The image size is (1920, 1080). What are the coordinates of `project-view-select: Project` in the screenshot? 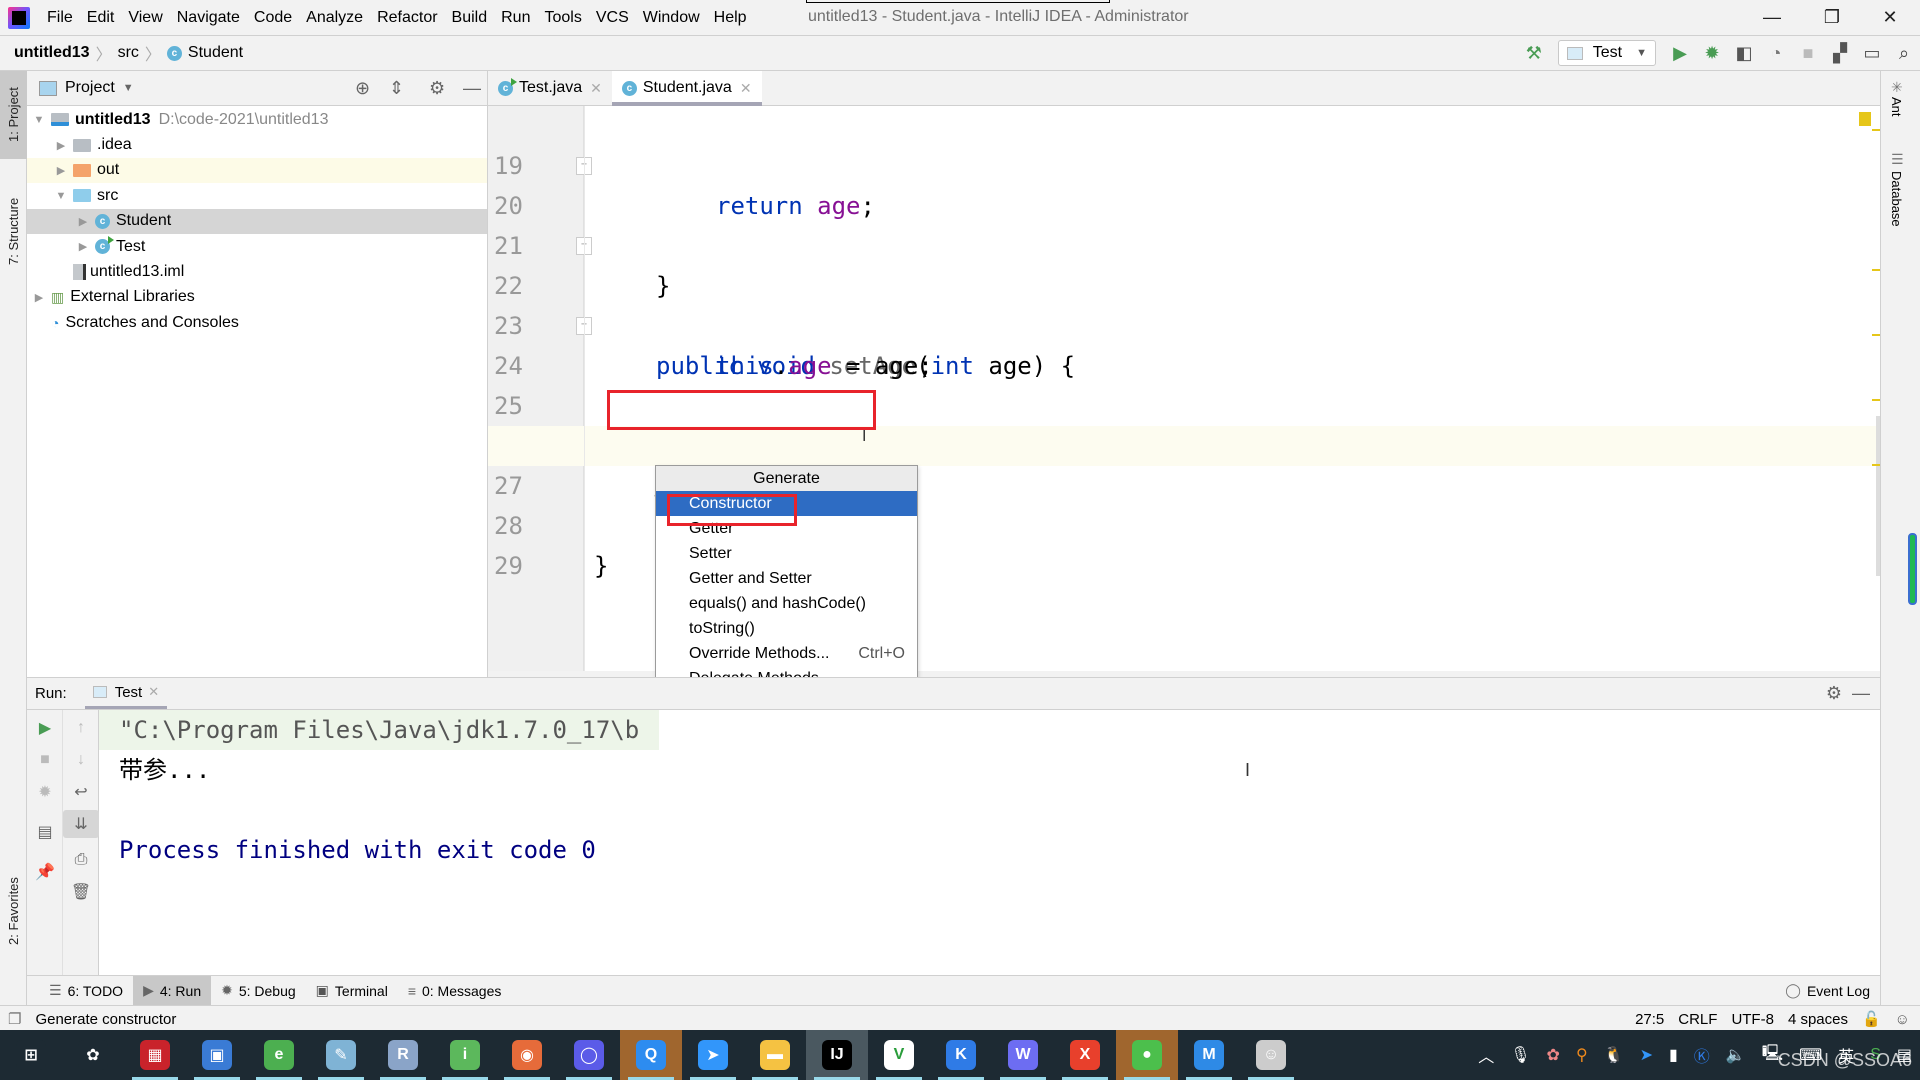 It's located at (90, 88).